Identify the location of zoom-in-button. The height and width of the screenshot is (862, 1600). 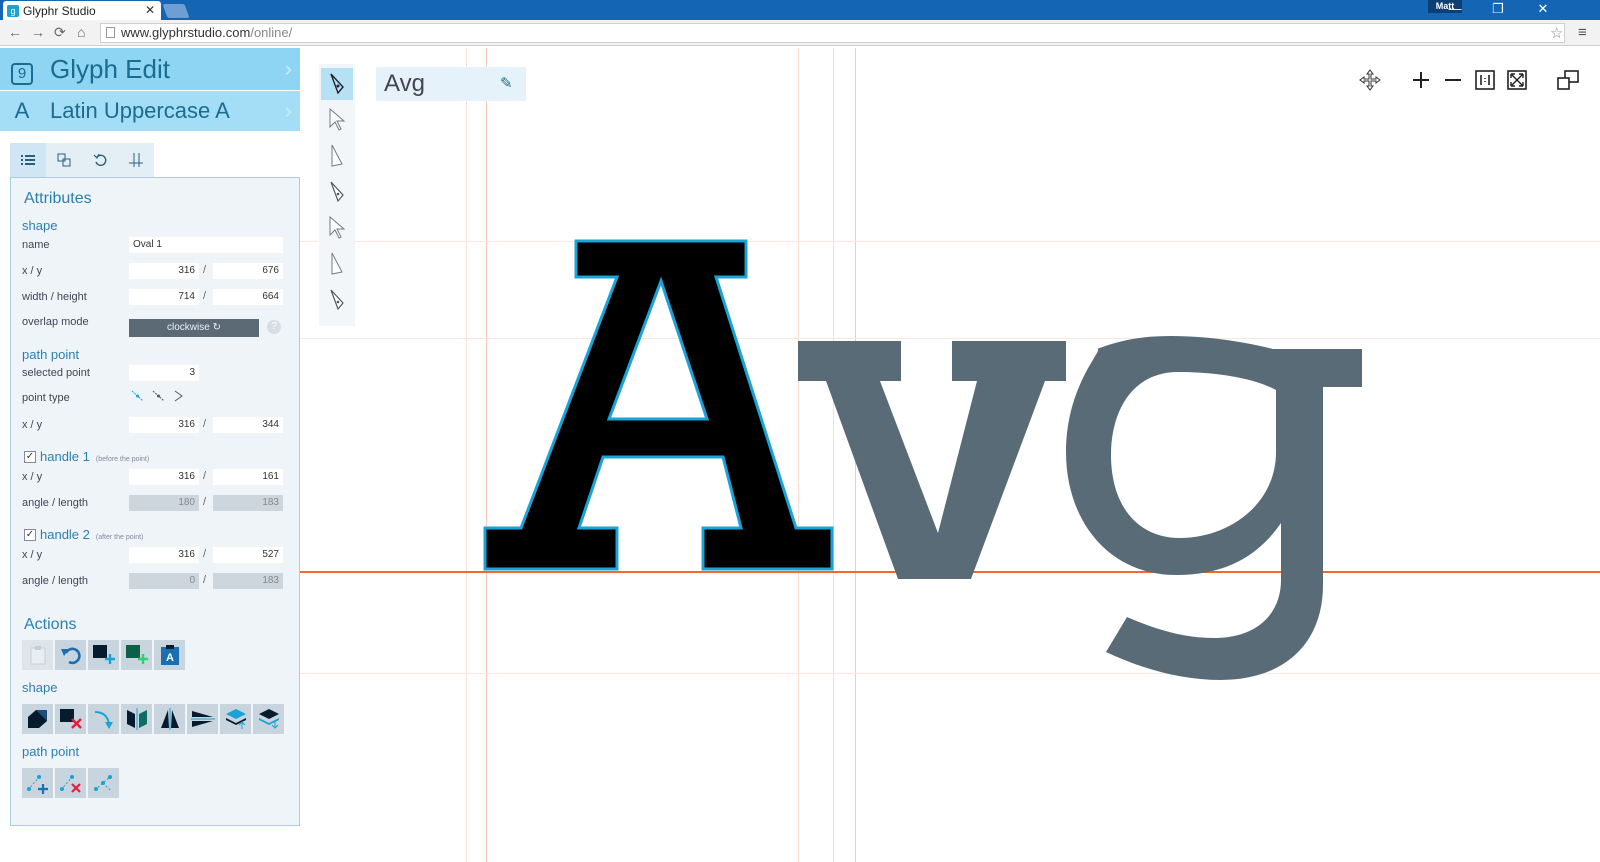
(1421, 80).